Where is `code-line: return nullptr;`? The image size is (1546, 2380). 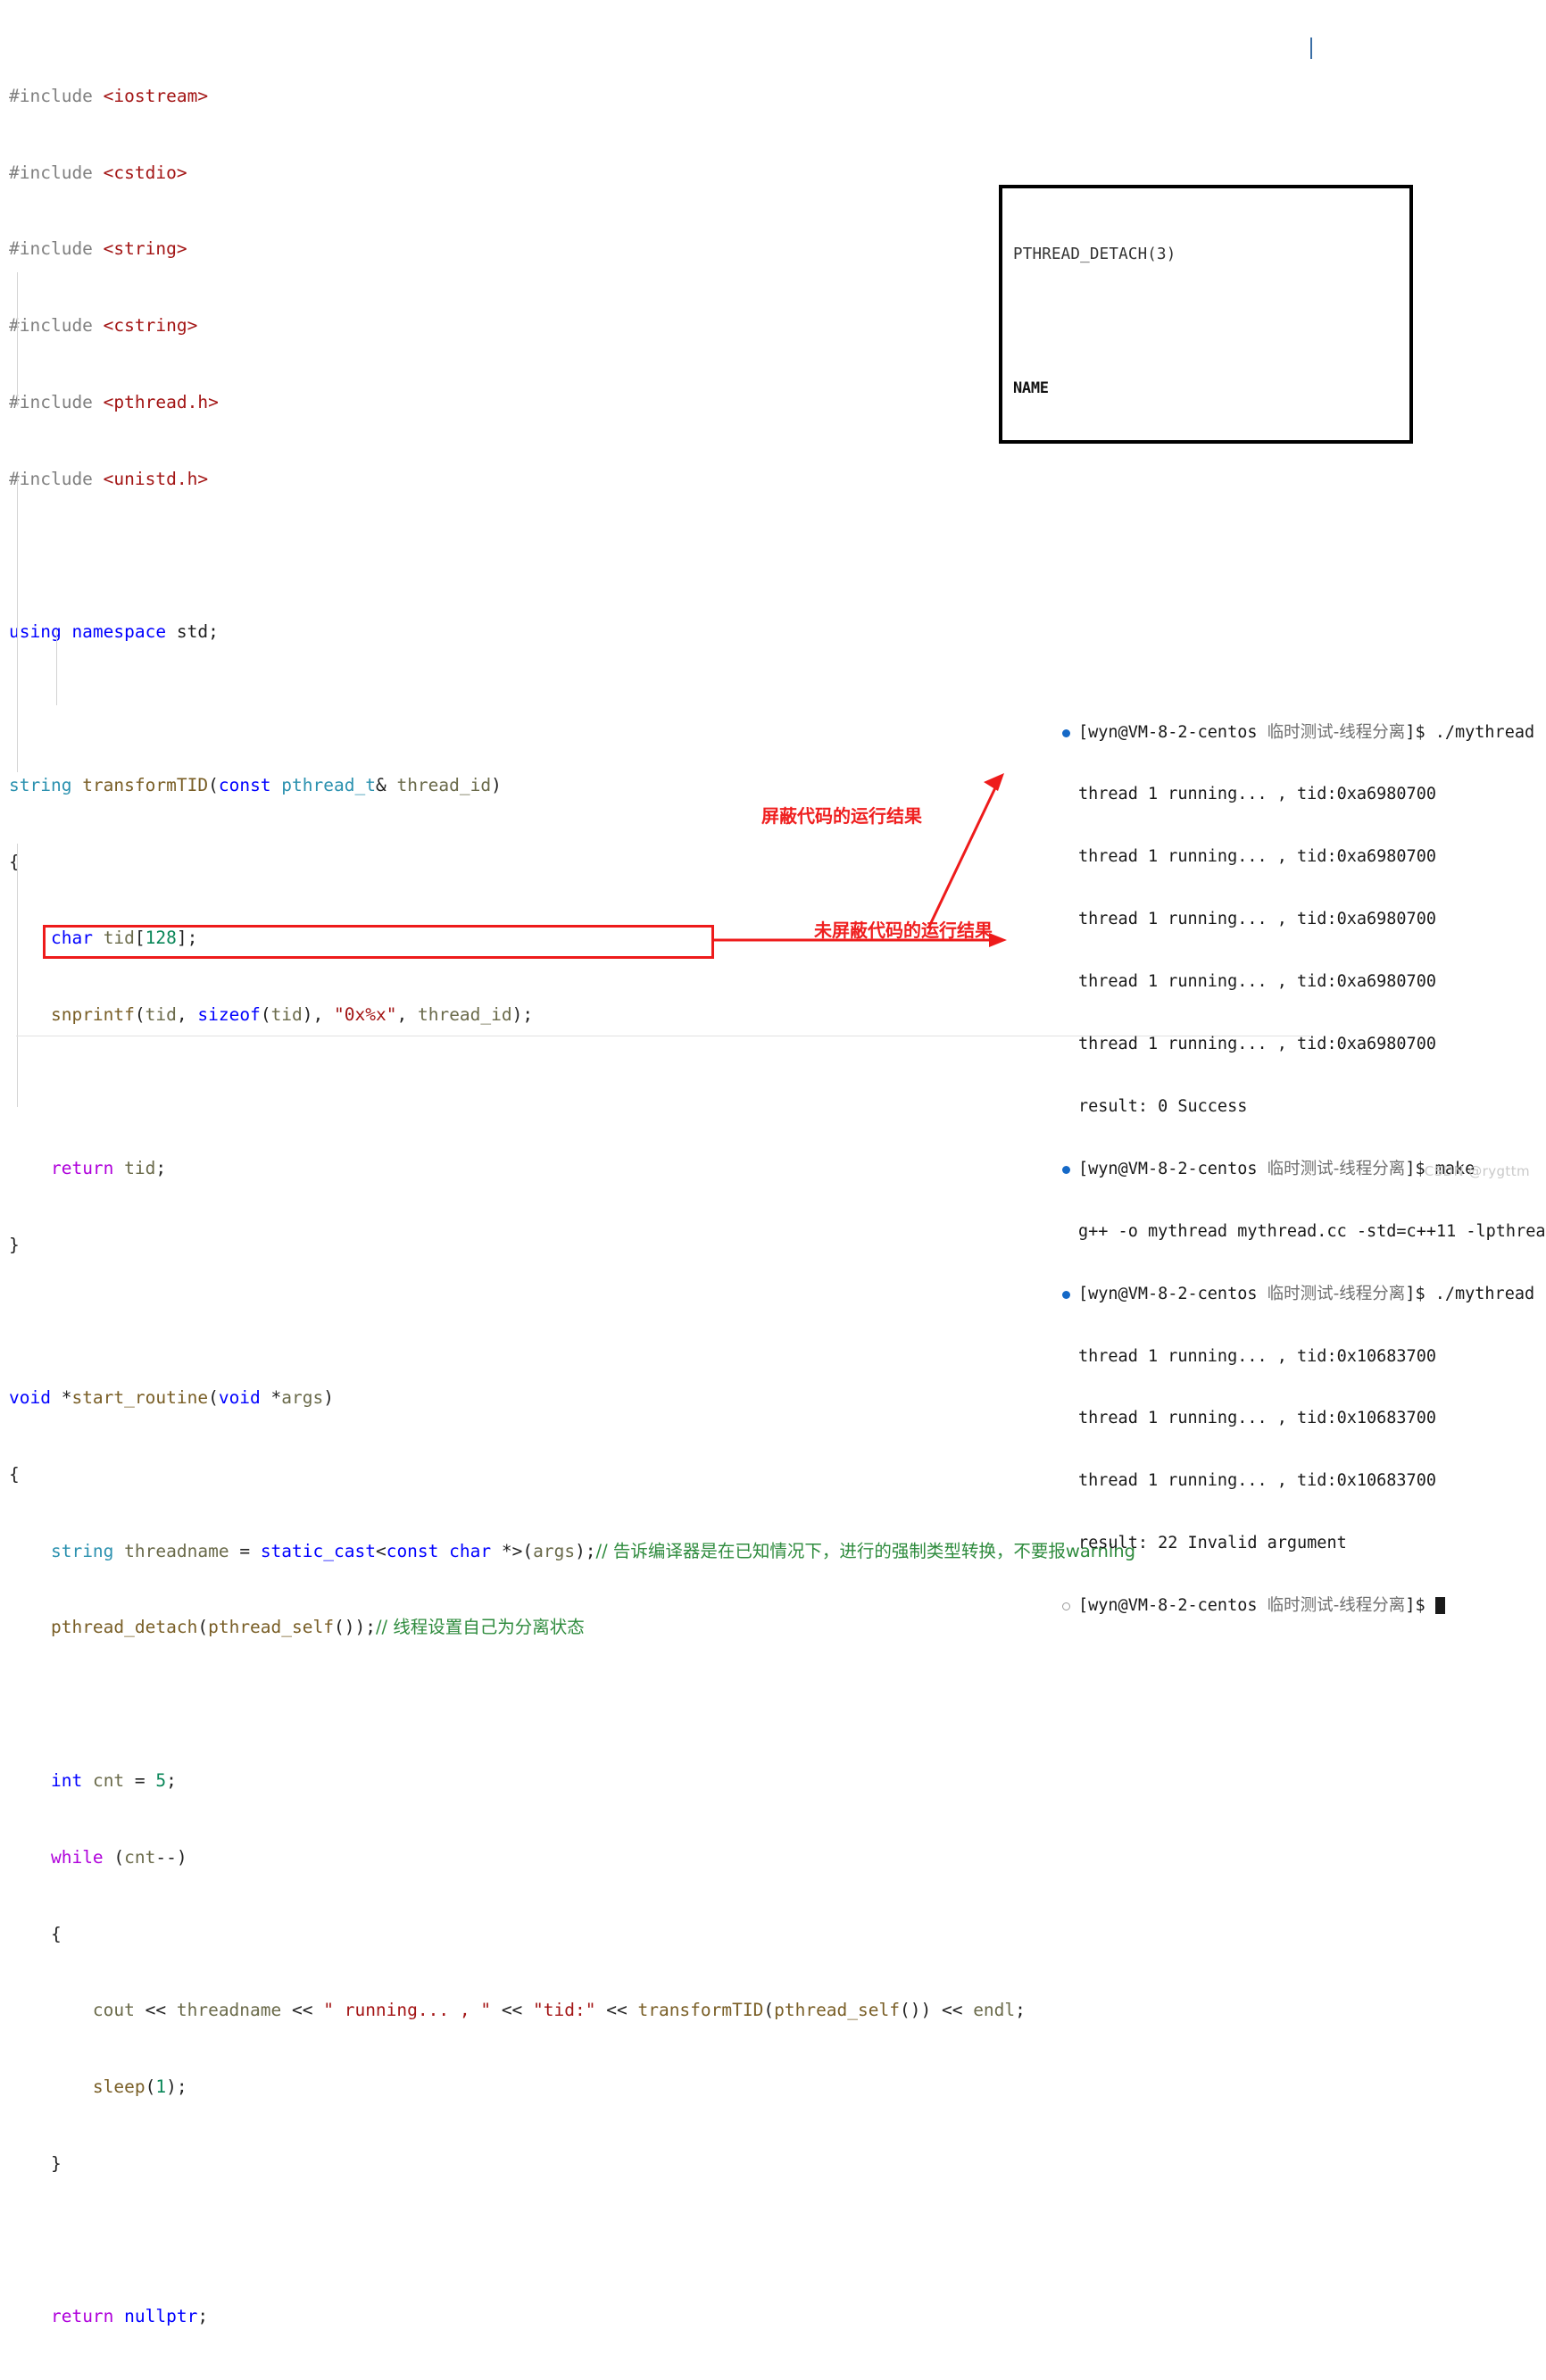 code-line: return nullptr; is located at coordinates (129, 2316).